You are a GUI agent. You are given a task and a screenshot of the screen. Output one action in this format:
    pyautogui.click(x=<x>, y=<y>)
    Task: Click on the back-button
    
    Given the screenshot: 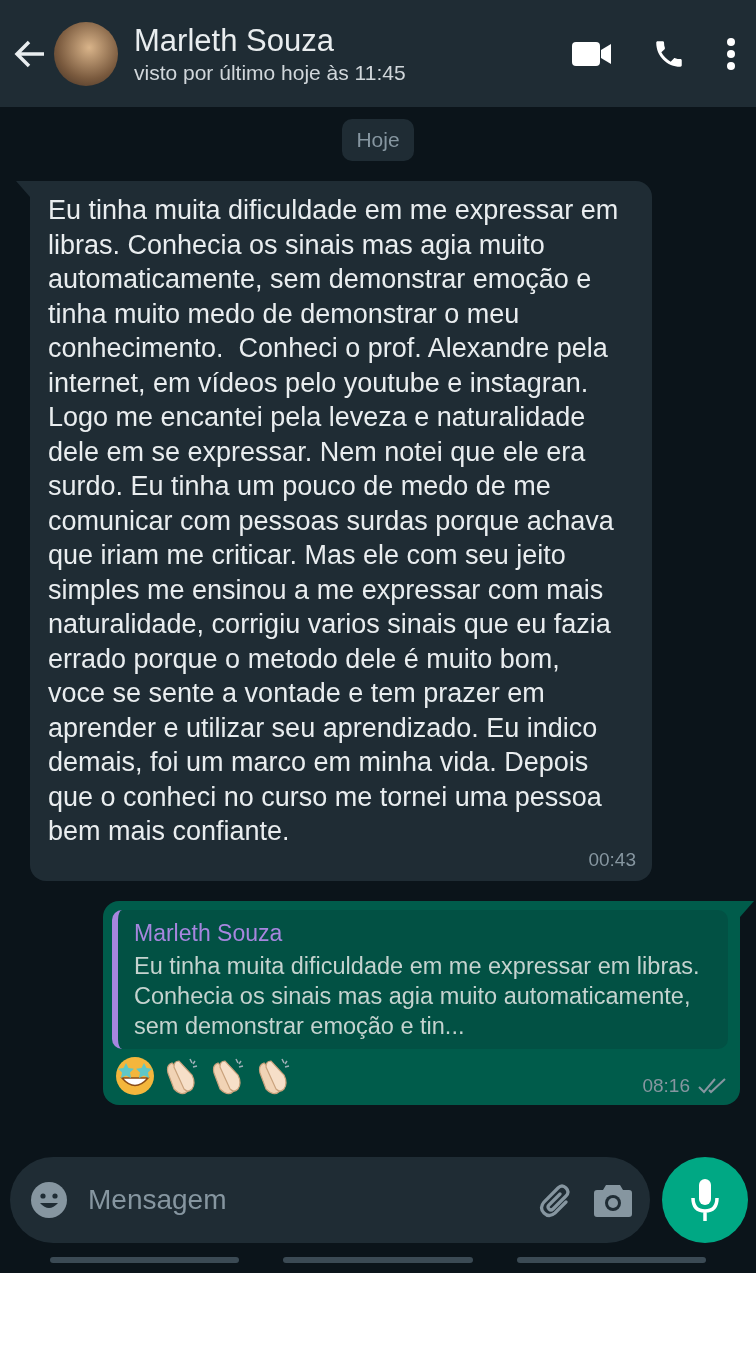 What is the action you would take?
    pyautogui.click(x=30, y=53)
    